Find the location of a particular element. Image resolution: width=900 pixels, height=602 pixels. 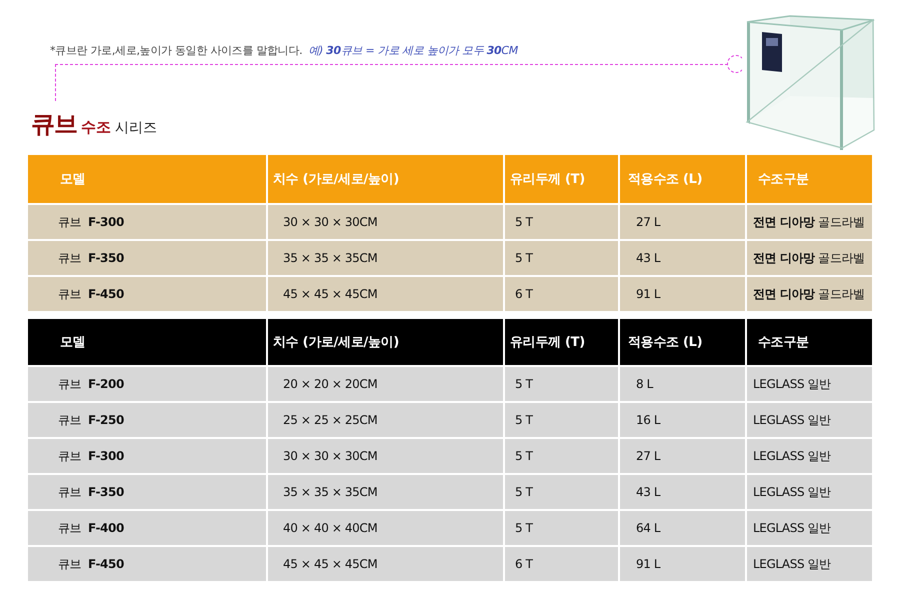

size-cell: 25 × 25 × 25CM is located at coordinates (385, 420).